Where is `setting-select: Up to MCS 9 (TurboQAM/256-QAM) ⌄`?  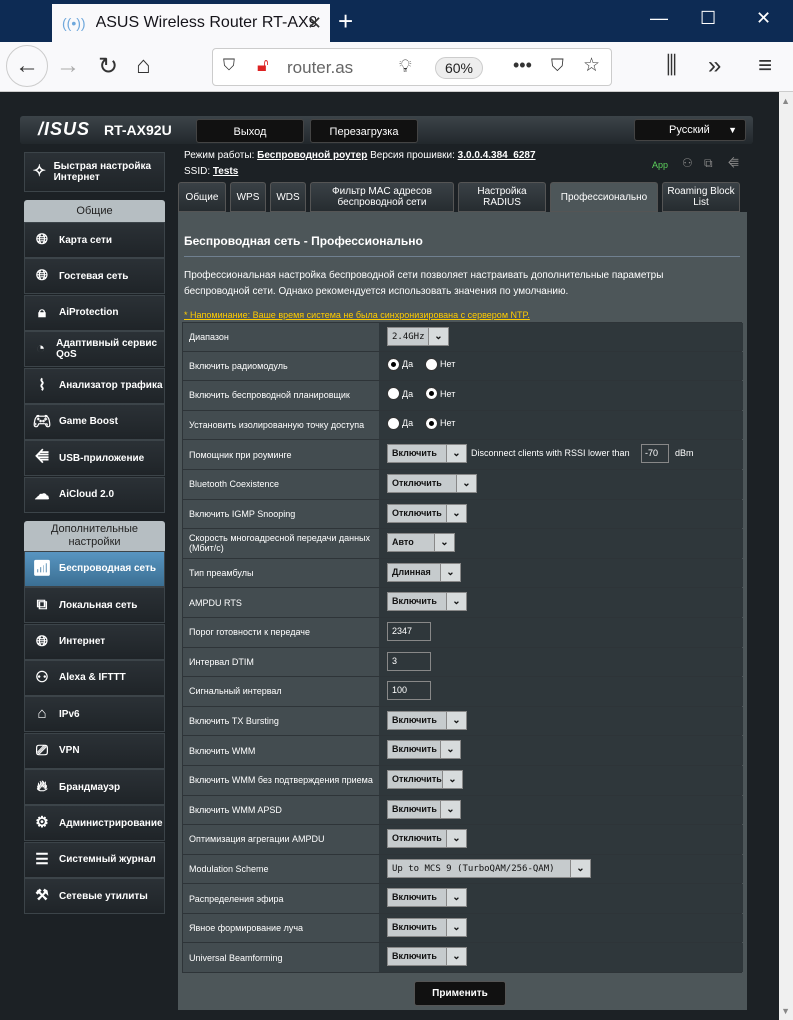 setting-select: Up to MCS 9 (TurboQAM/256-QAM) ⌄ is located at coordinates (489, 868).